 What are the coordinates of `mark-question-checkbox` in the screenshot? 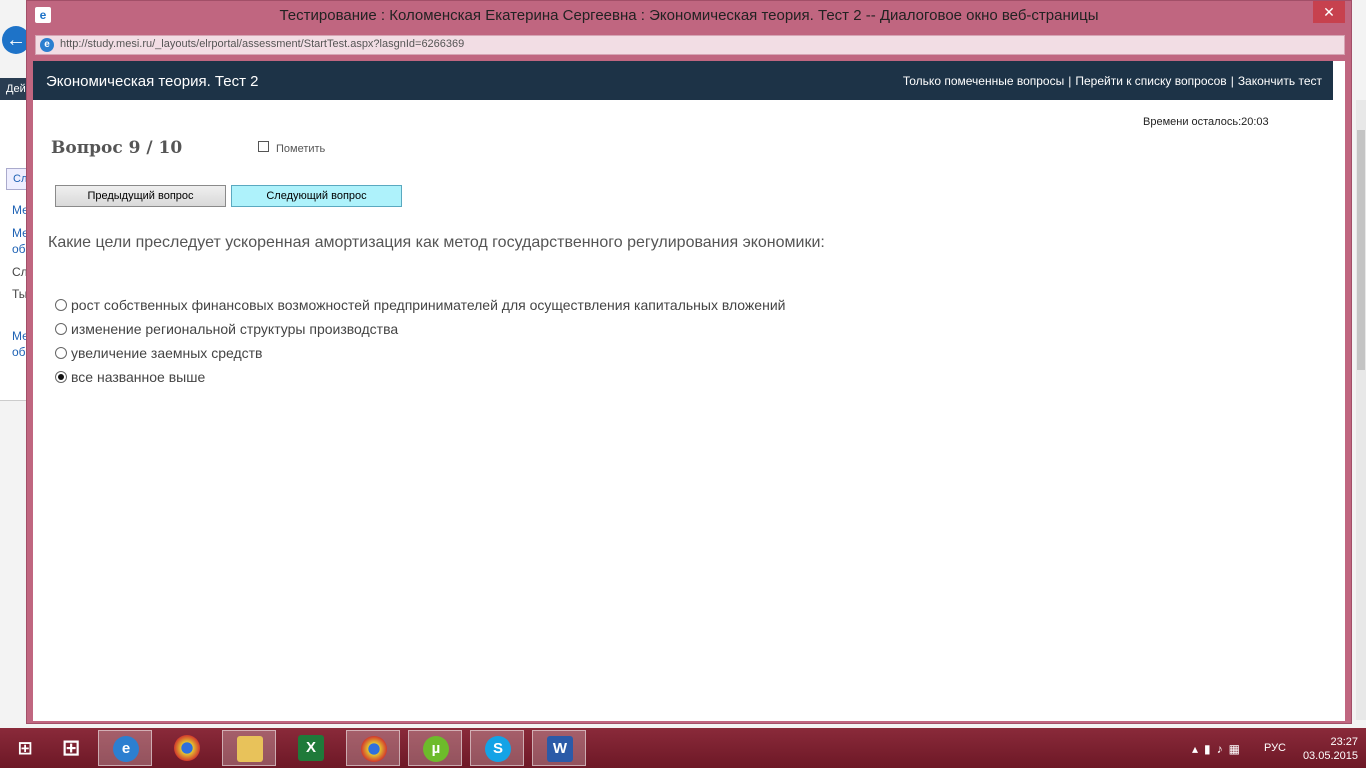 It's located at (263, 146).